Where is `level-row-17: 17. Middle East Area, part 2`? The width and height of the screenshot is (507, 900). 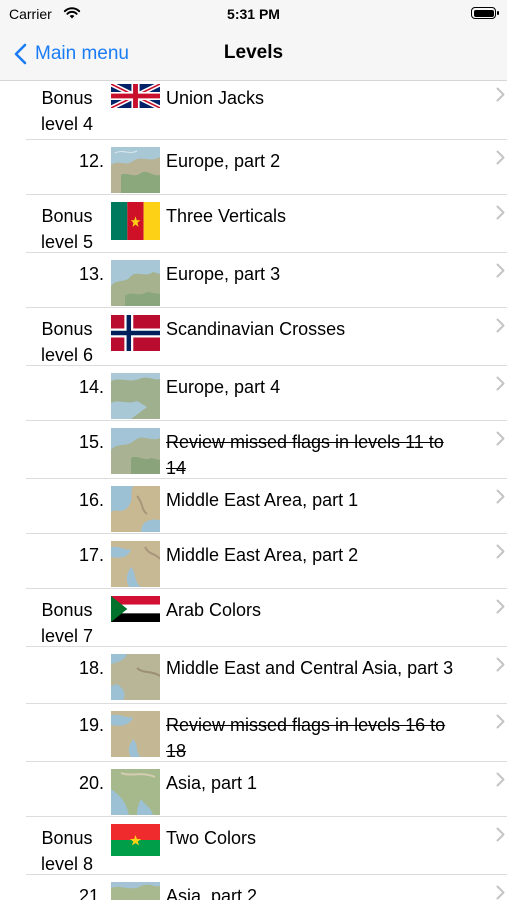 level-row-17: 17. Middle East Area, part 2 is located at coordinates (253, 561).